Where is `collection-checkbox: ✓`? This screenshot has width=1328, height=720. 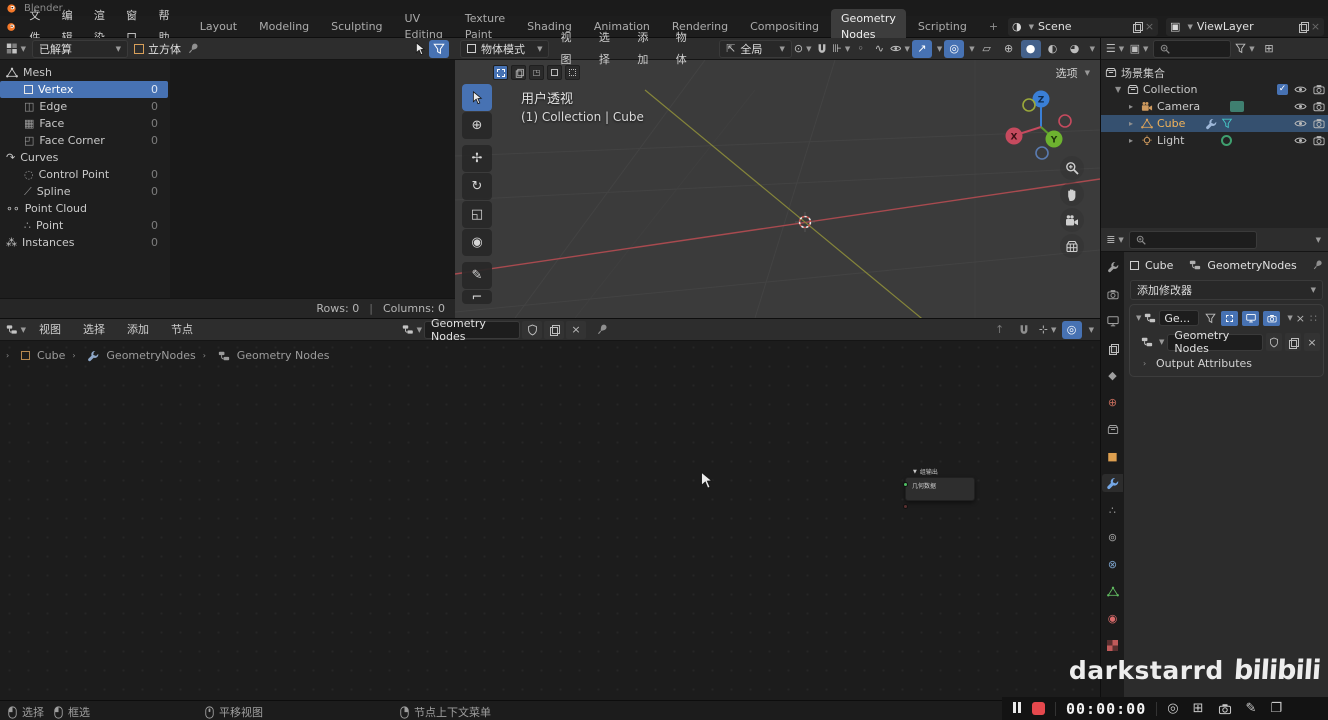
collection-checkbox: ✓ is located at coordinates (1282, 89).